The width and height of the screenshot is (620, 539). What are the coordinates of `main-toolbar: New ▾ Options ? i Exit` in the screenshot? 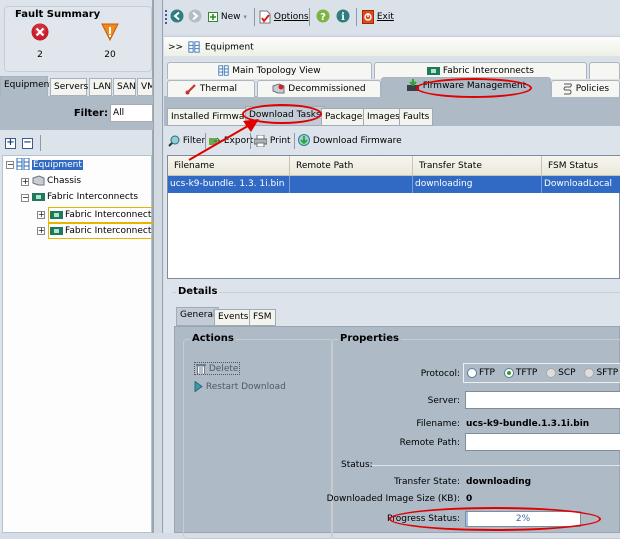 It's located at (392, 17).